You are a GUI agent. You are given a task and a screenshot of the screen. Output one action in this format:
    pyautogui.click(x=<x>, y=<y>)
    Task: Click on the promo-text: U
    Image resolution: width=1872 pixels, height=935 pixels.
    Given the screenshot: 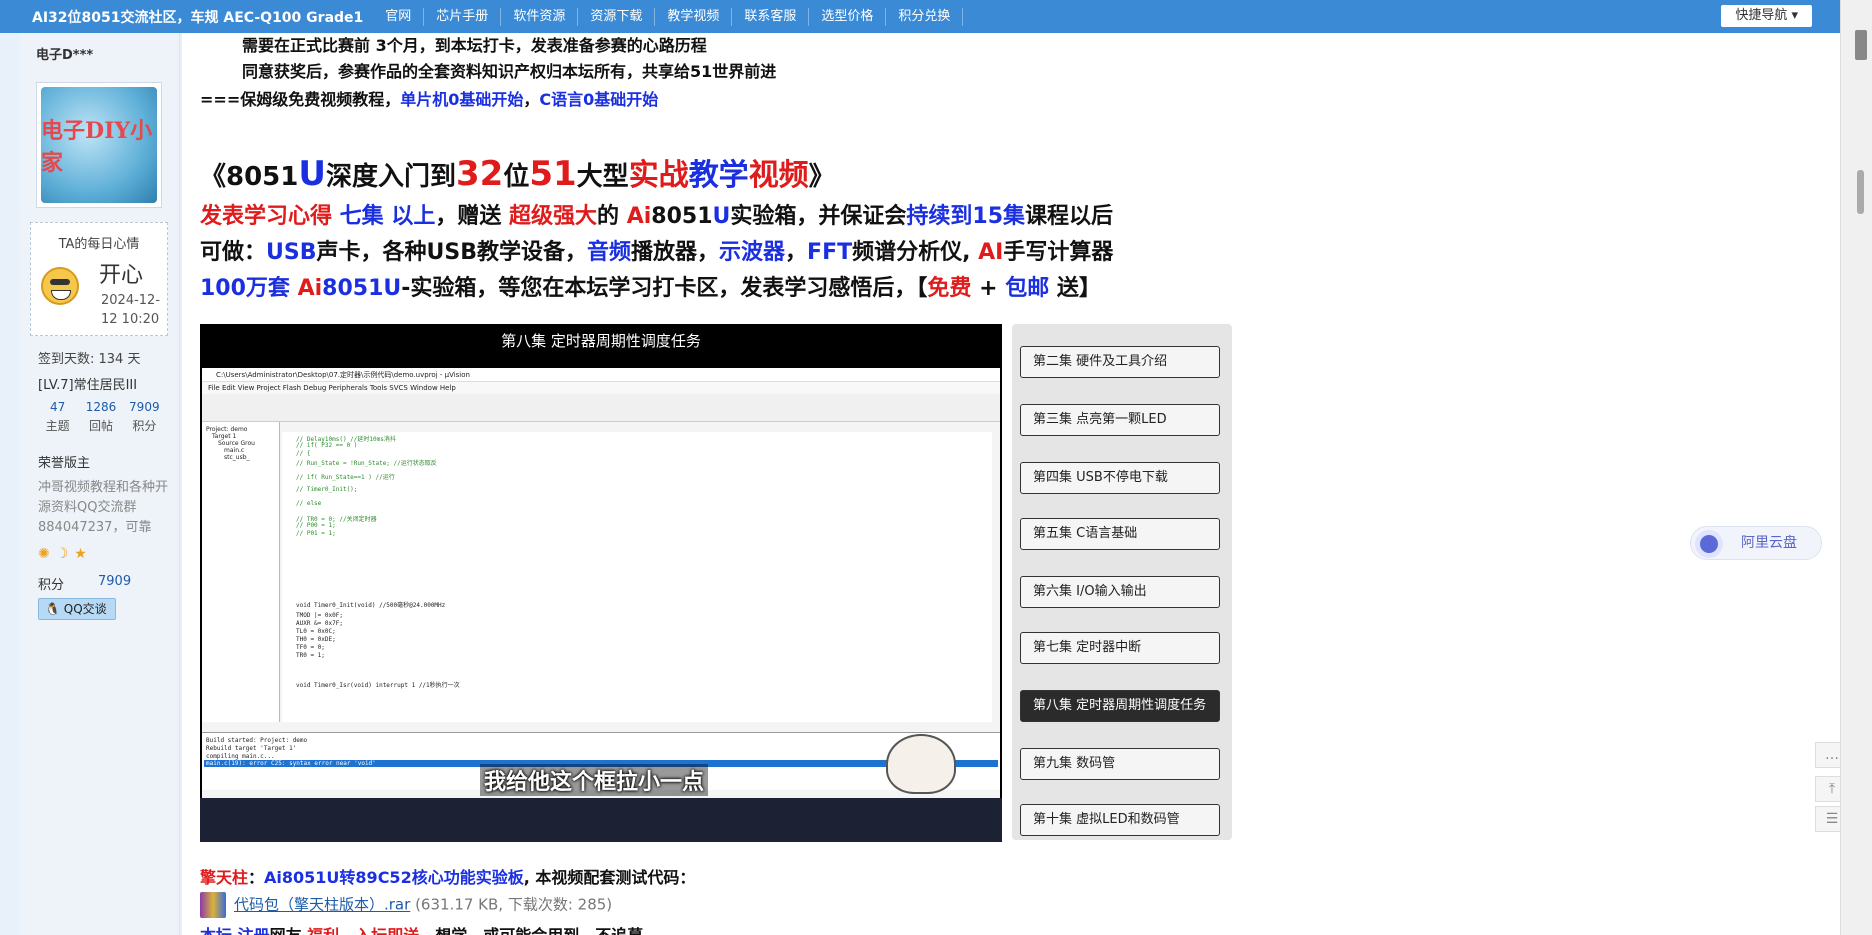 What is the action you would take?
    pyautogui.click(x=721, y=216)
    